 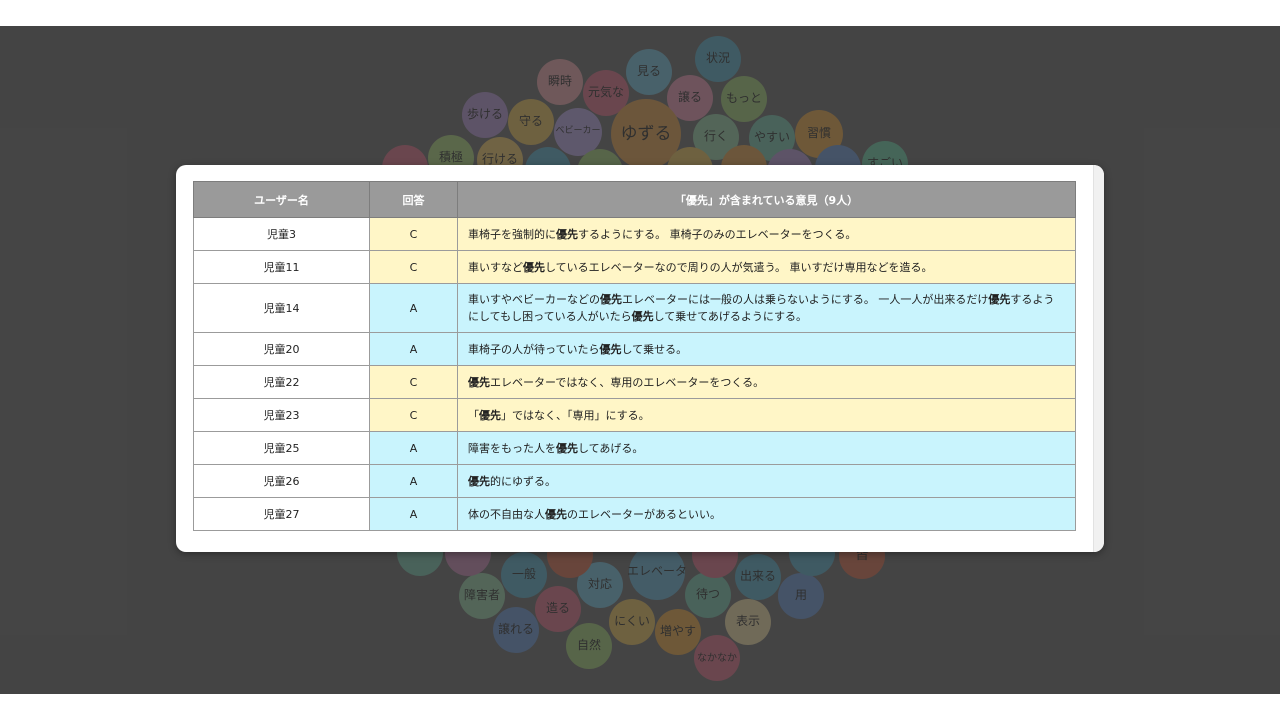 I want to click on table-row: 児童22 C 優先エレベーターではなく、専用のエレベーターをつくる。, so click(x=634, y=382).